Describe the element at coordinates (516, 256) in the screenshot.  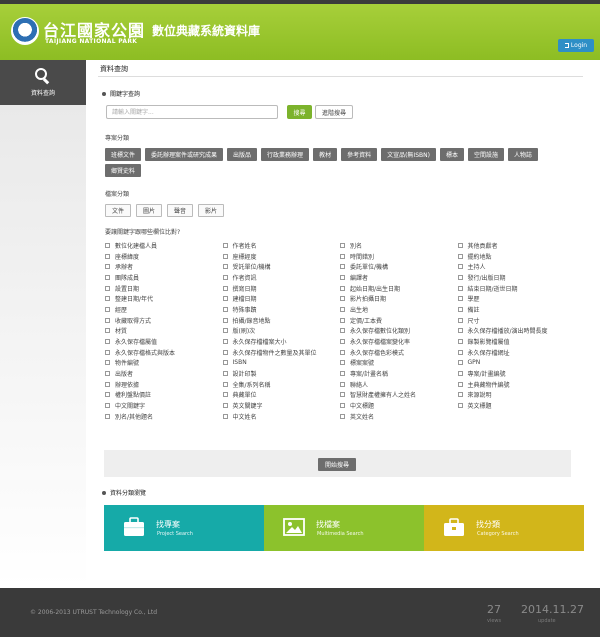
I see `field-option: 擺約地點` at that location.